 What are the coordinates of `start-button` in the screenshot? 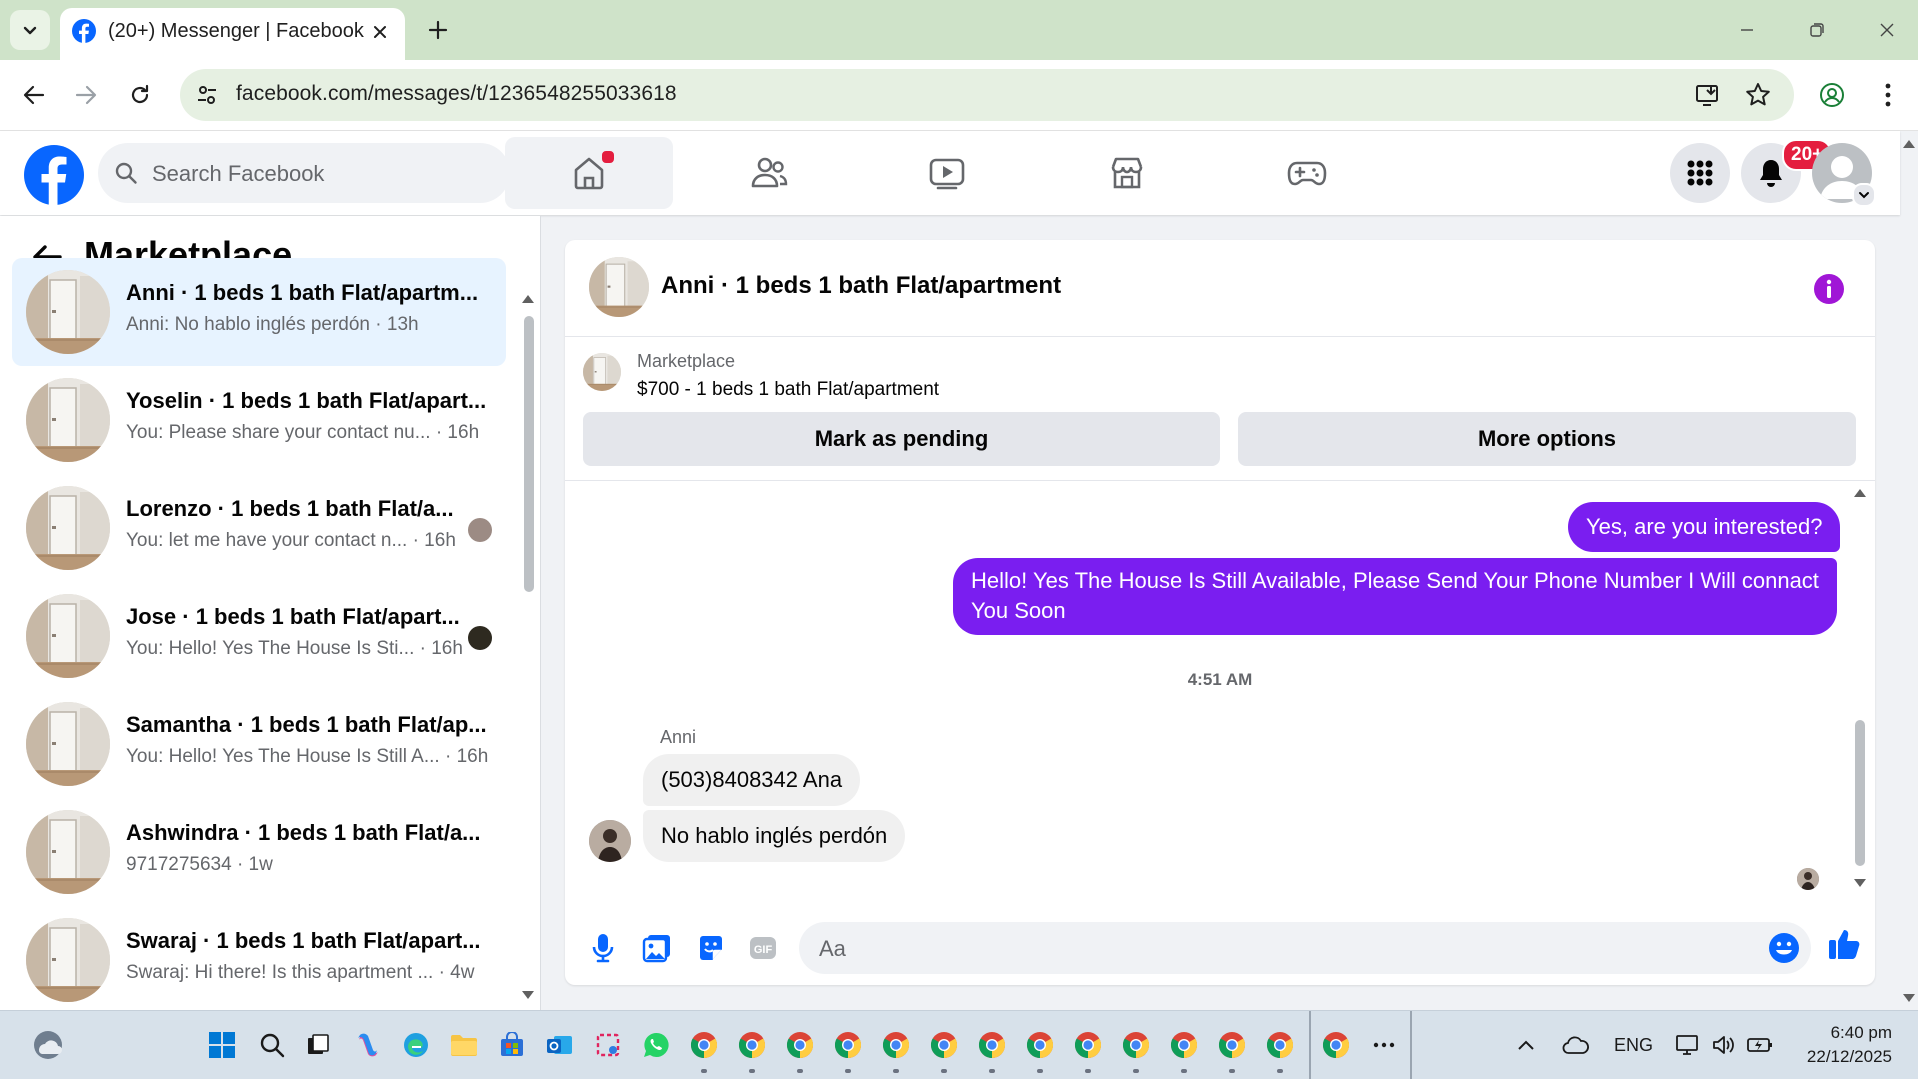 It's located at (222, 1045).